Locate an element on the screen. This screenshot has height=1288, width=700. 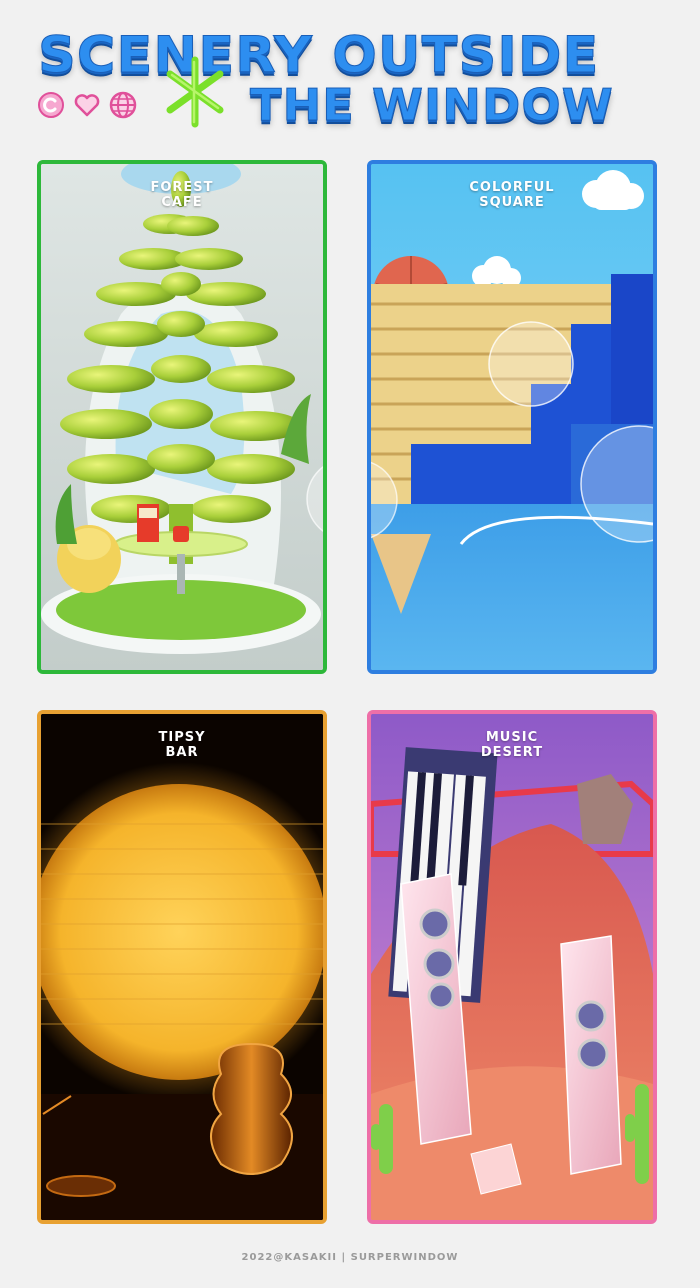
header-icons is located at coordinates (87, 105).